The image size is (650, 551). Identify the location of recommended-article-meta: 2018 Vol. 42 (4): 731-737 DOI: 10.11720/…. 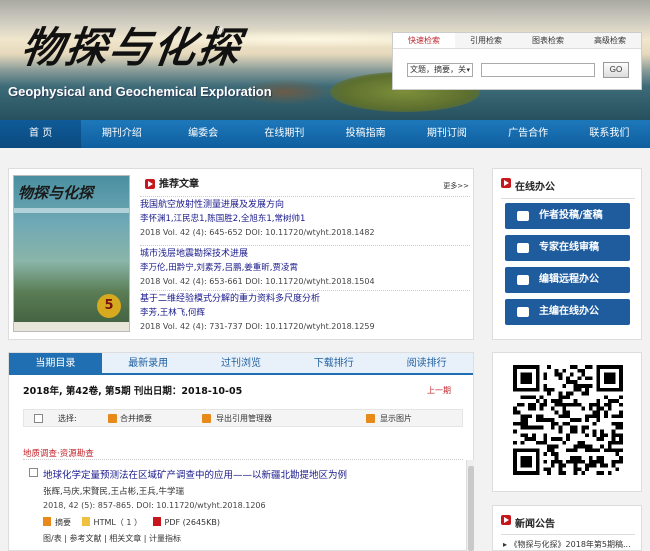
(257, 326).